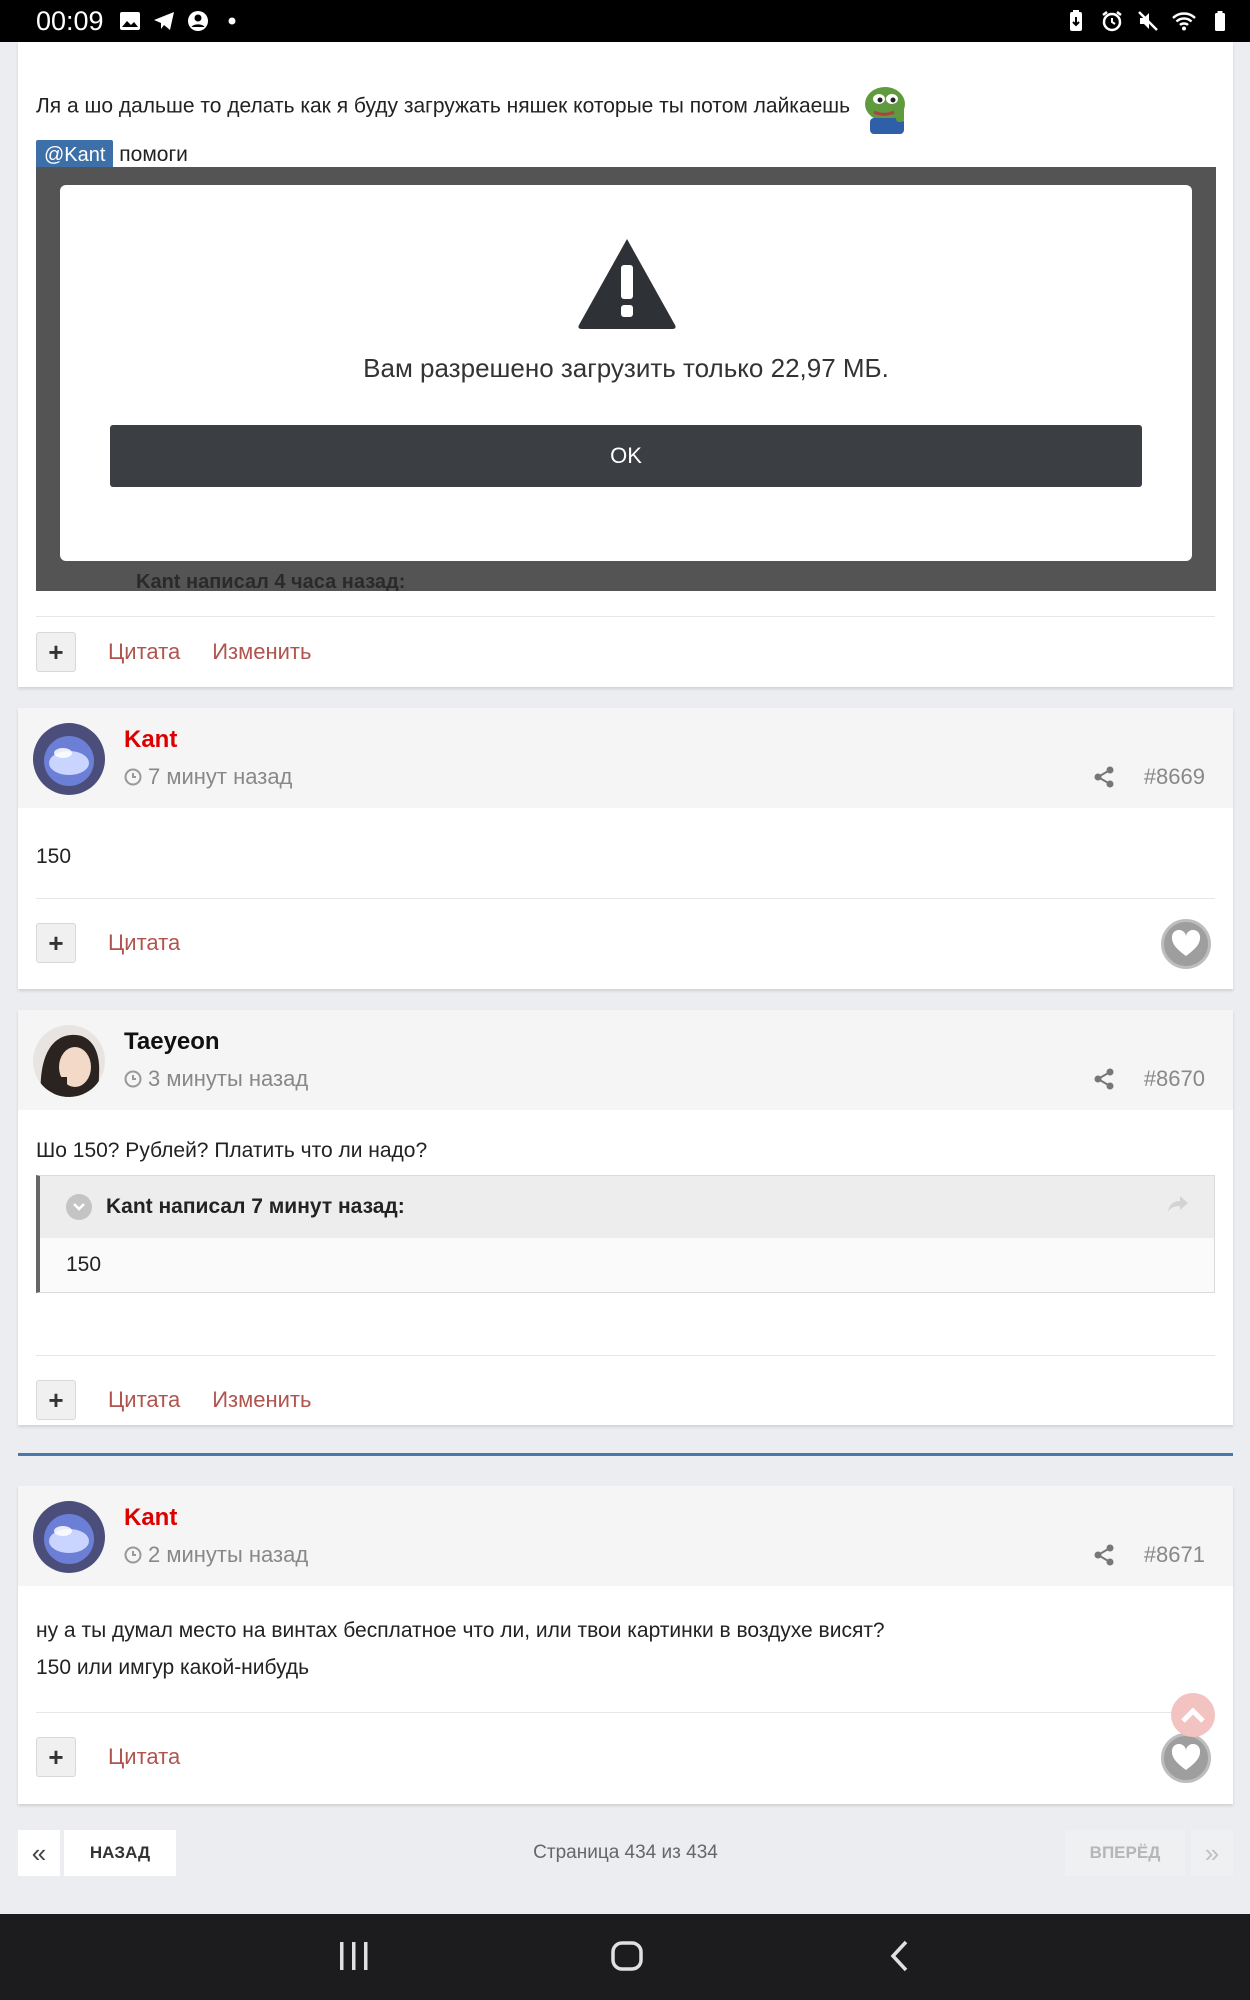 The image size is (1250, 2000). Describe the element at coordinates (228, 1079) in the screenshot. I see `post-time: 3 минуты назад` at that location.